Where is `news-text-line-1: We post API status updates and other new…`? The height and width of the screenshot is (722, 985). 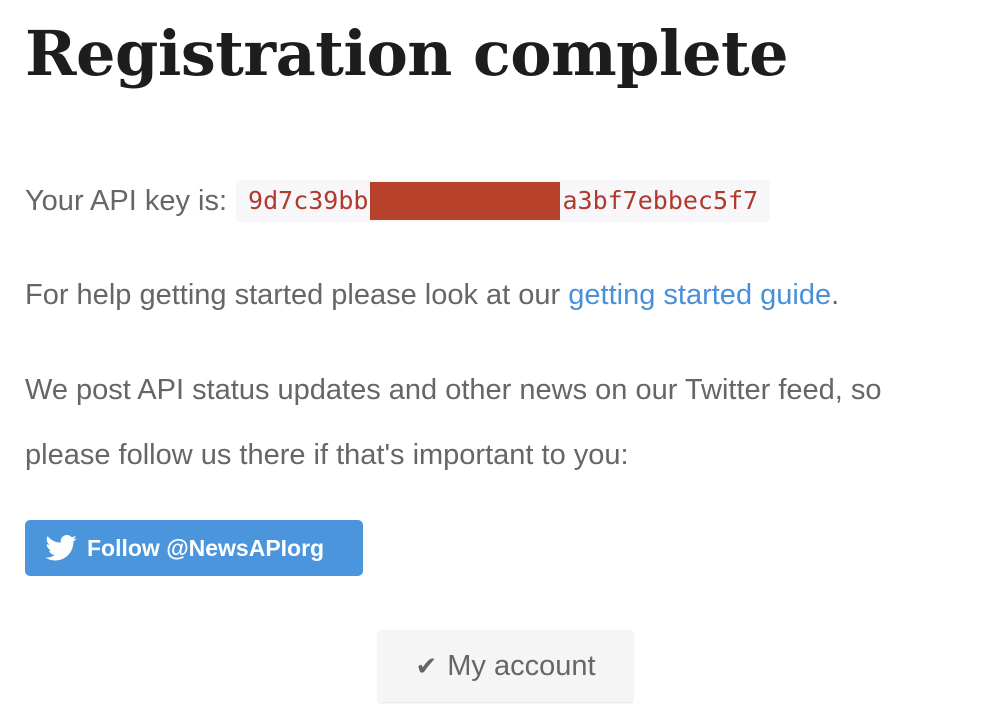 news-text-line-1: We post API status updates and other new… is located at coordinates (453, 390).